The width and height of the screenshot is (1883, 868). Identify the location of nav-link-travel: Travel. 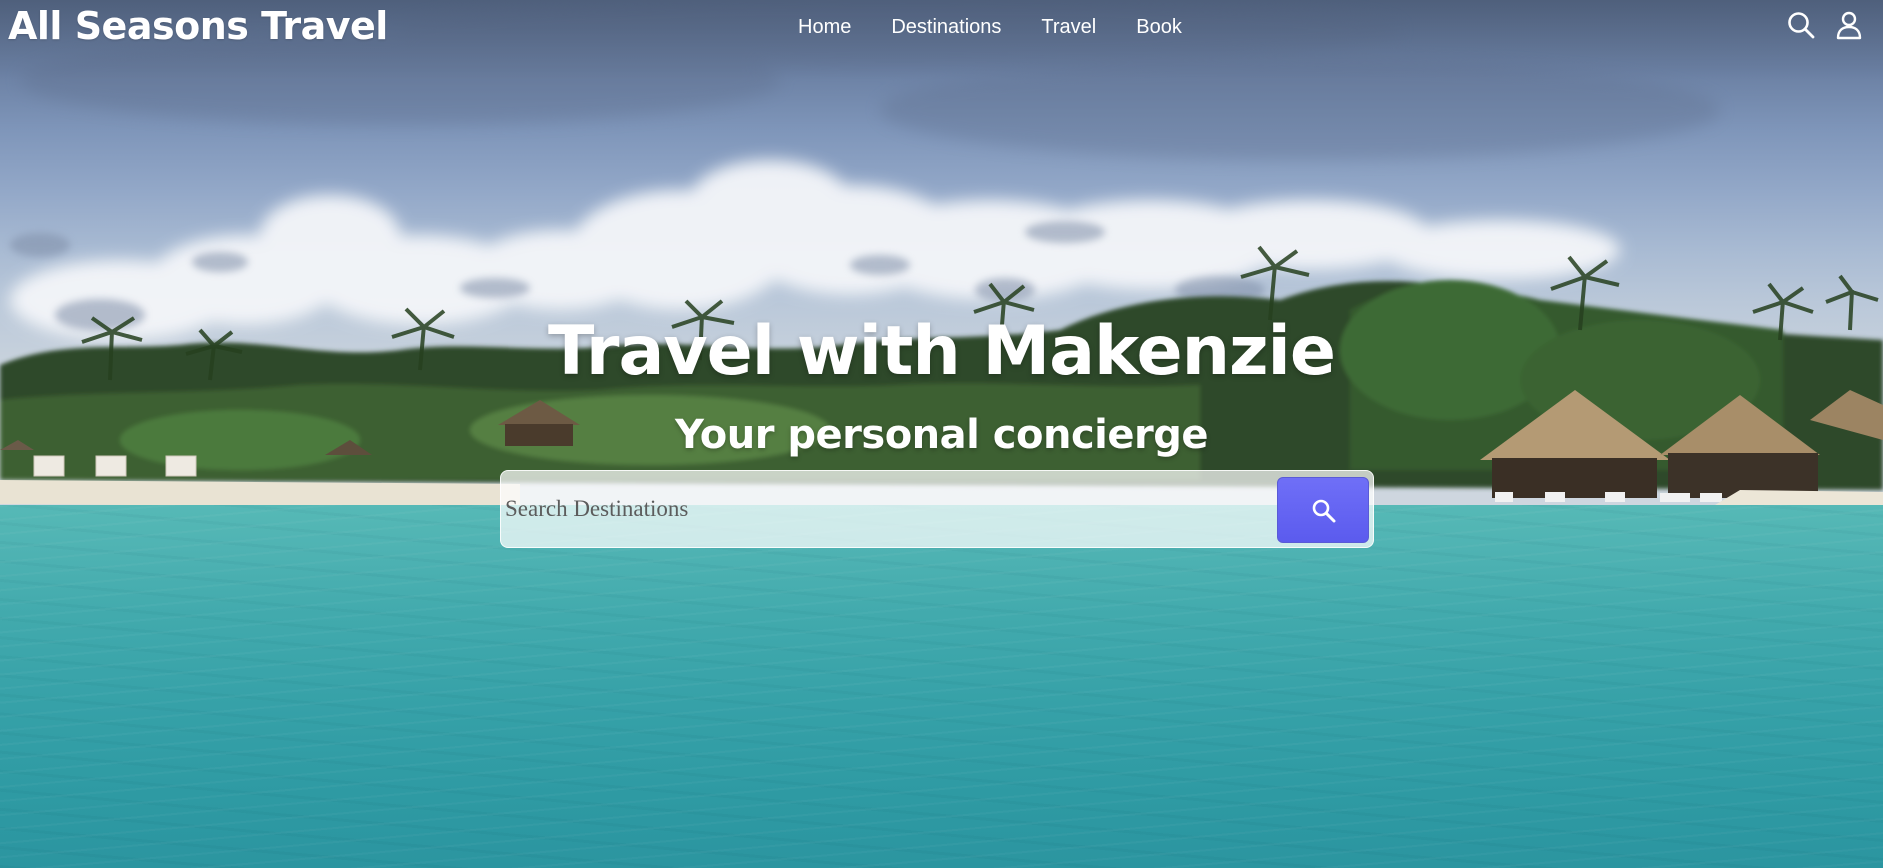
(1068, 27).